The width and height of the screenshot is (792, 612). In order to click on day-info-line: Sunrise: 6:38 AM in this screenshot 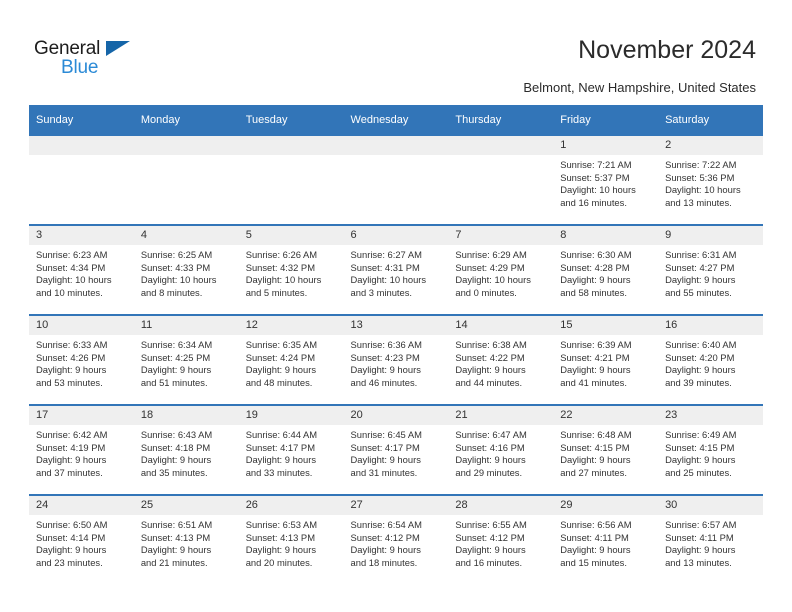, I will do `click(491, 344)`.